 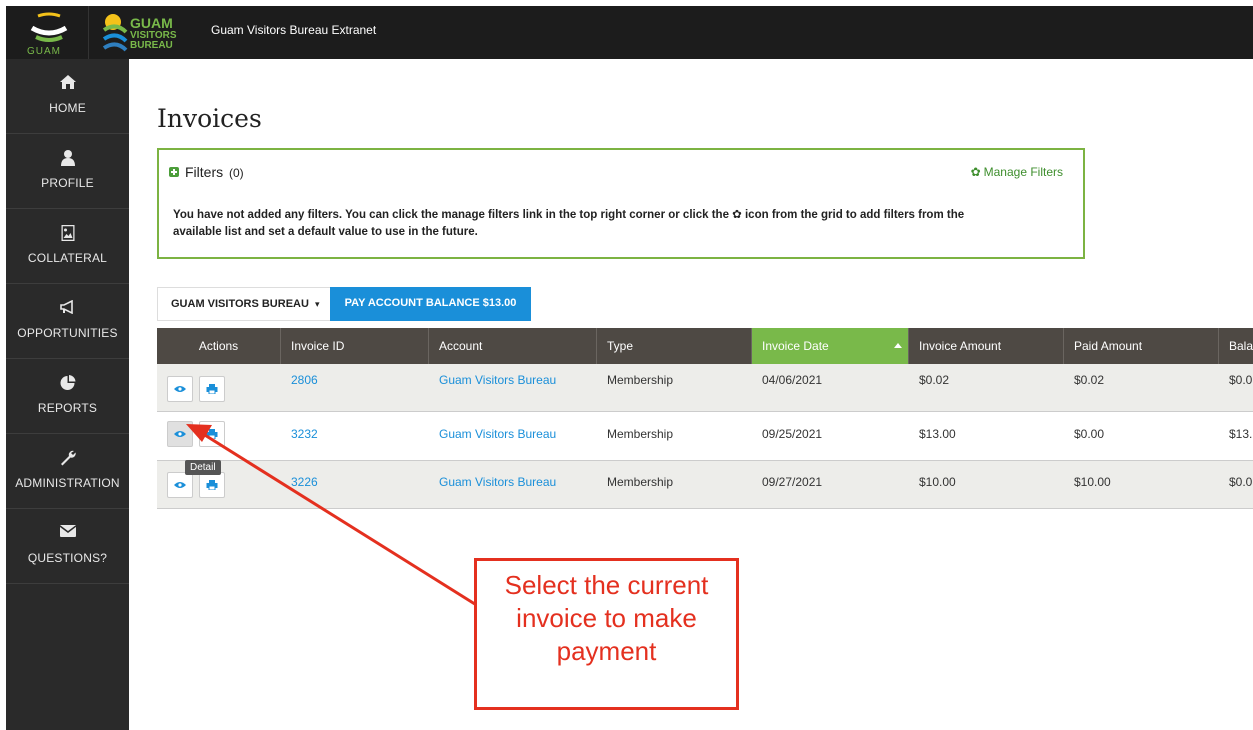 I want to click on app-title: Guam Visitors Bureau Extranet, so click(x=294, y=30).